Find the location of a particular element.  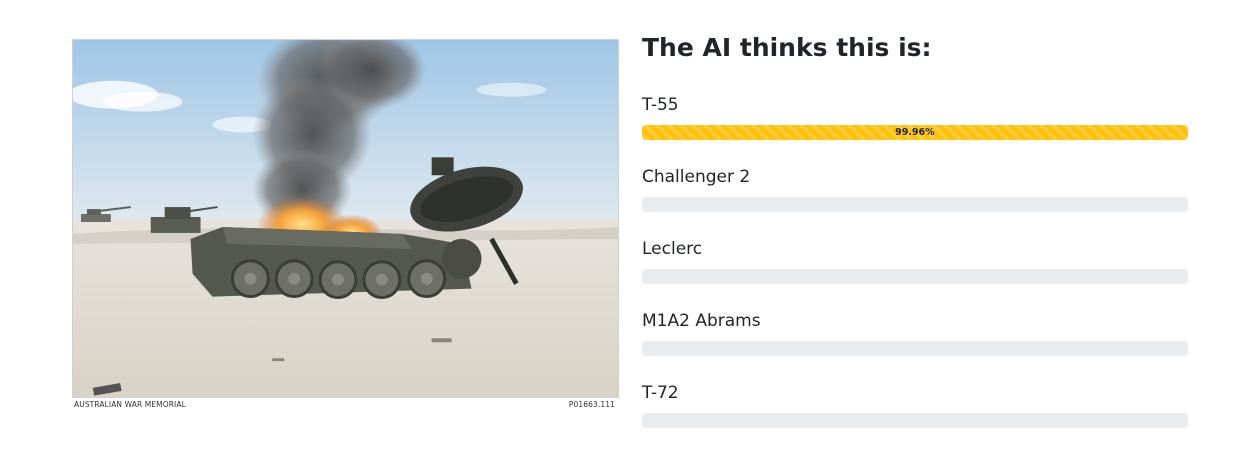

prediction-label: Challenger 2 is located at coordinates (696, 177).